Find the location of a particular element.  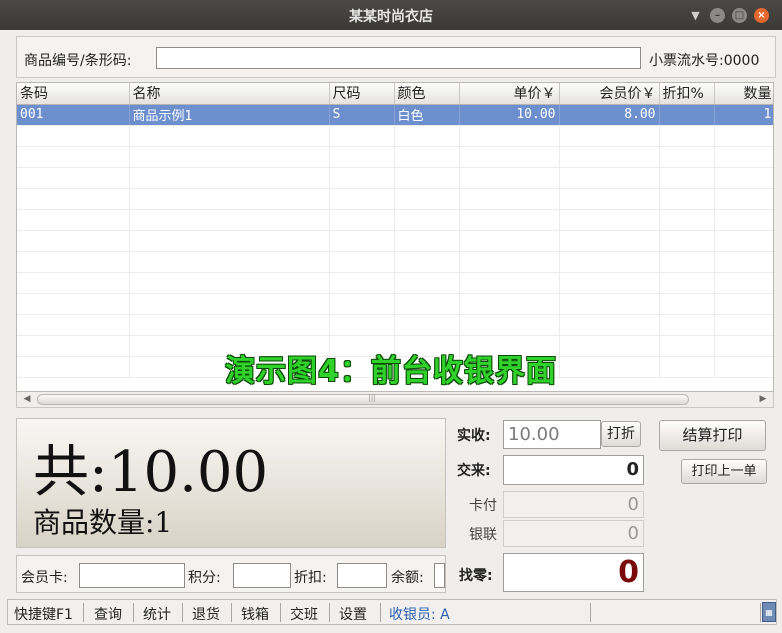

receipt-number-value: 0000 is located at coordinates (741, 61).